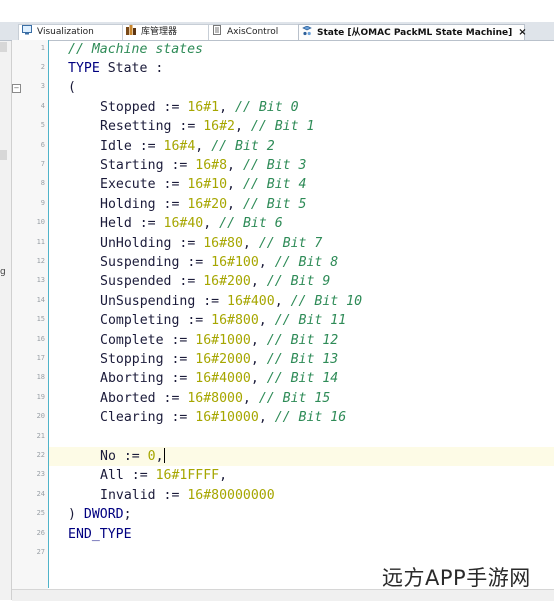 This screenshot has width=554, height=601. What do you see at coordinates (40, 222) in the screenshot?
I see `line-number: 10` at bounding box center [40, 222].